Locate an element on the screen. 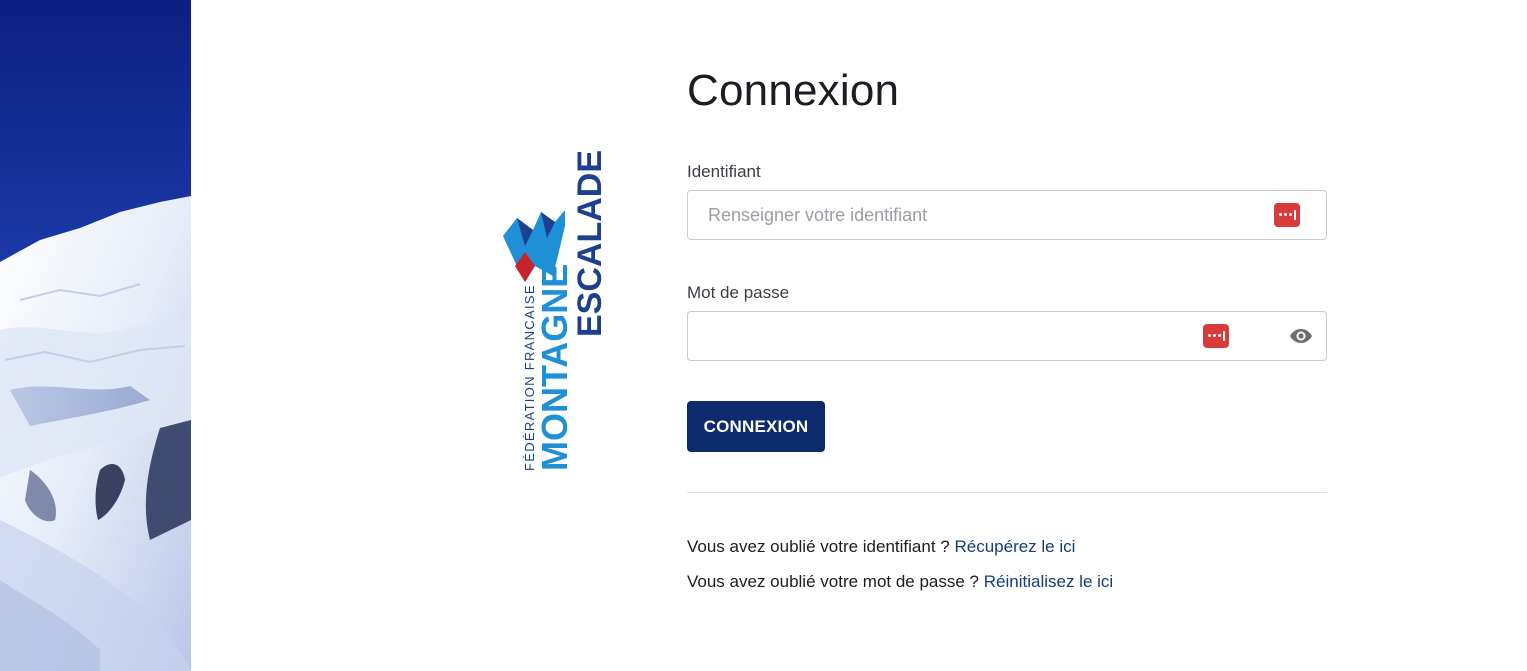  page-title: Connexion is located at coordinates (793, 90).